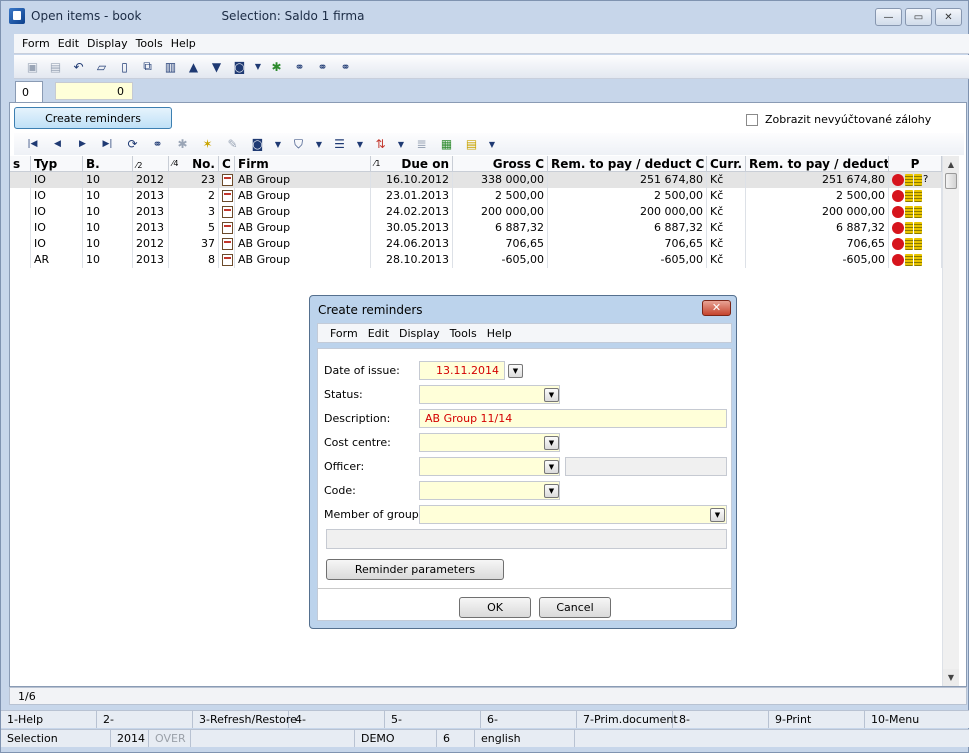  What do you see at coordinates (101, 67) in the screenshot?
I see `open-folder-icon: ▱` at bounding box center [101, 67].